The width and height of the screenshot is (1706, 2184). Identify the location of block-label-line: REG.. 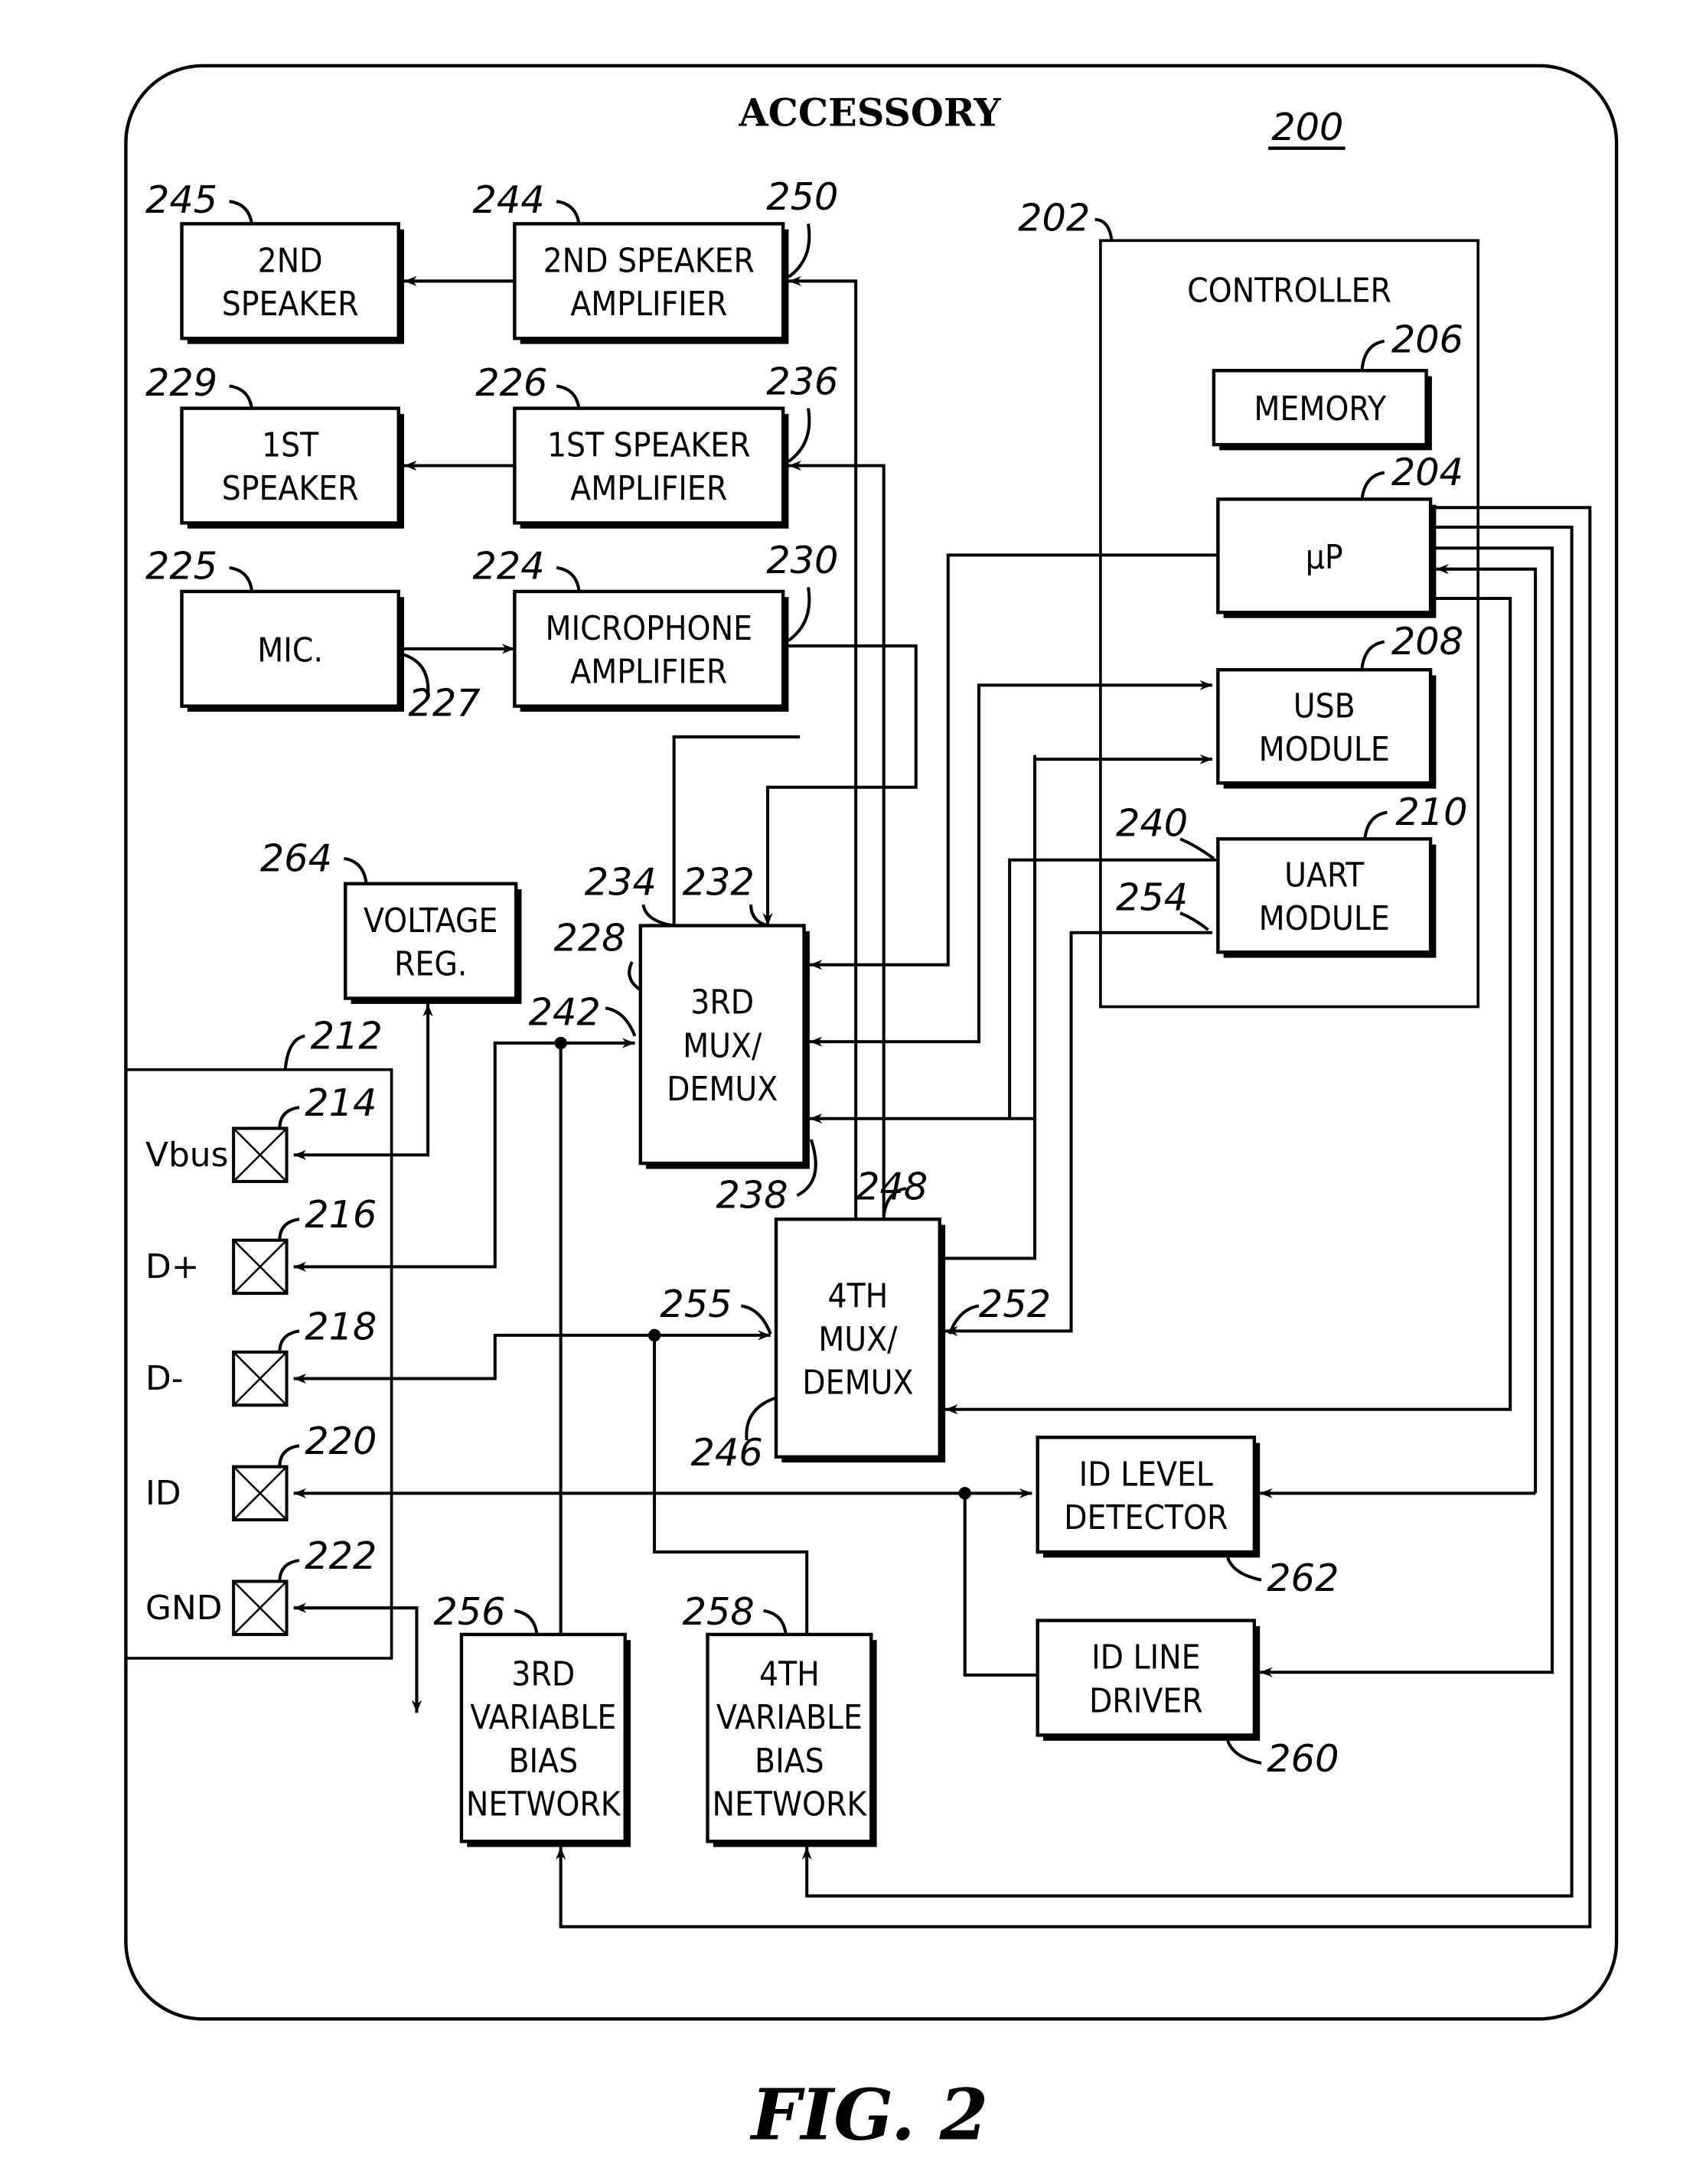
(430, 963).